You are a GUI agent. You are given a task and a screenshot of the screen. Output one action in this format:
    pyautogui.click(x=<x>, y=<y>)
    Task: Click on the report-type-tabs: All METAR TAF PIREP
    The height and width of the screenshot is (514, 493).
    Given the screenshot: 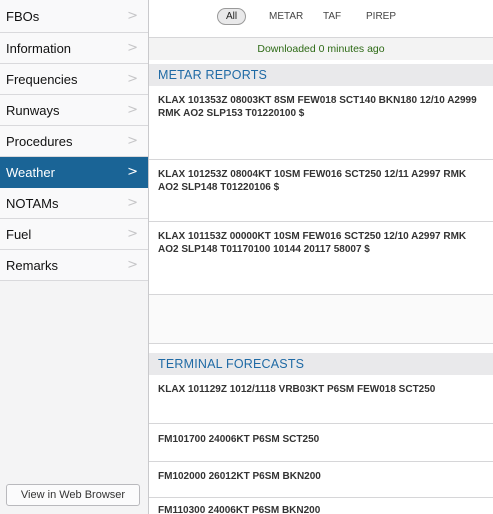 What is the action you would take?
    pyautogui.click(x=321, y=19)
    